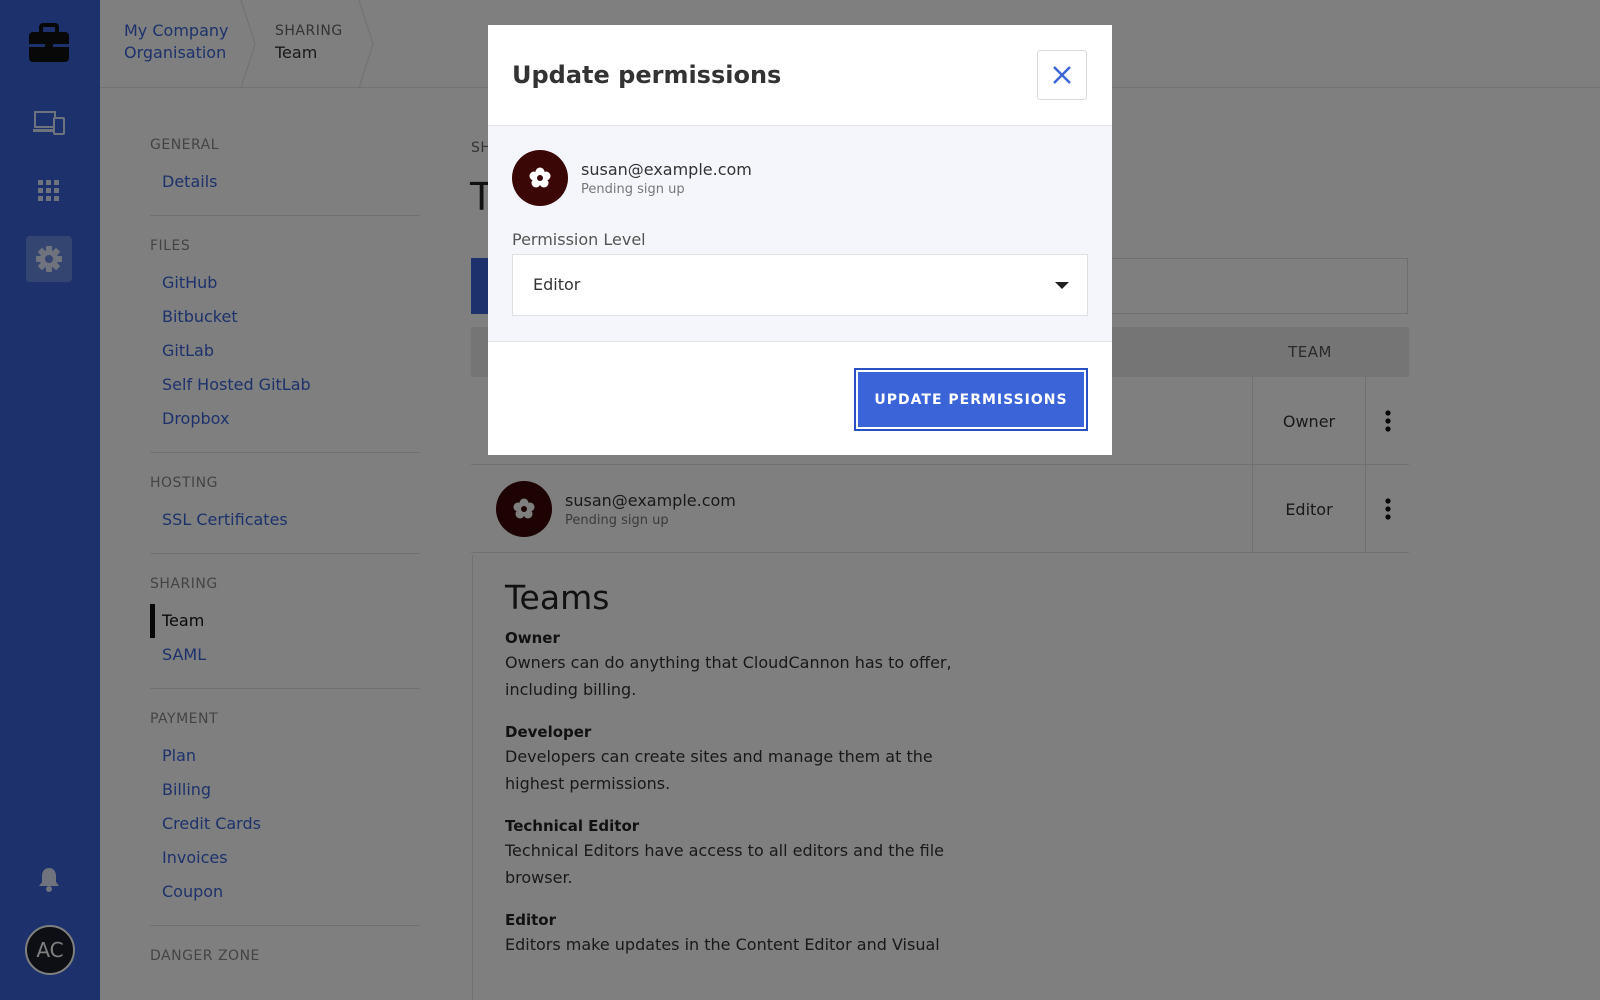 The width and height of the screenshot is (1600, 1000). I want to click on chevron-down-icon, so click(1062, 285).